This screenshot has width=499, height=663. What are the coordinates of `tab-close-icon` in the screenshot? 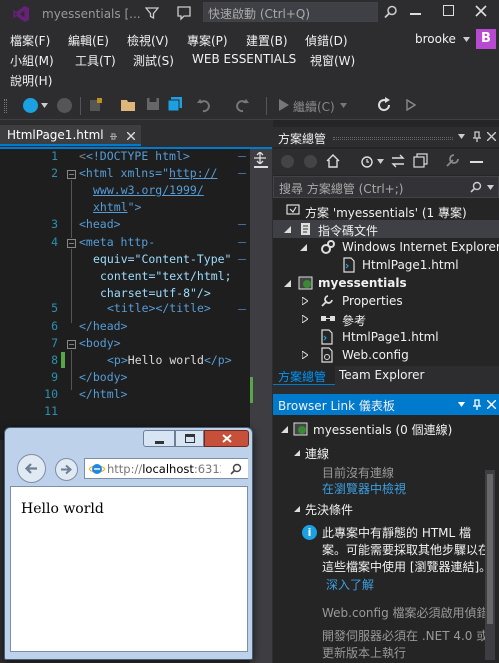 It's located at (131, 136).